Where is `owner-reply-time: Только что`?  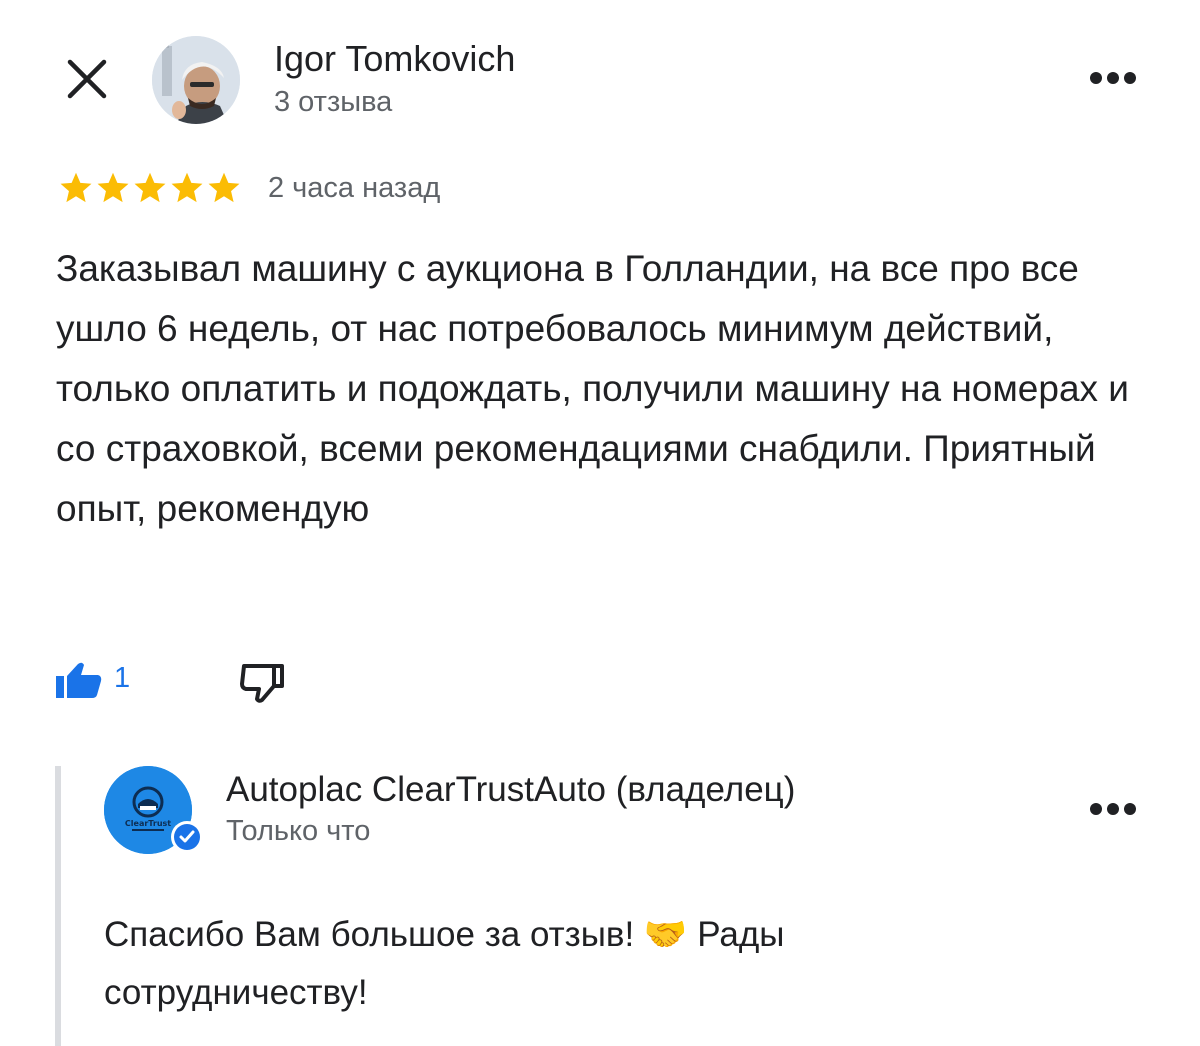 owner-reply-time: Только что is located at coordinates (298, 831).